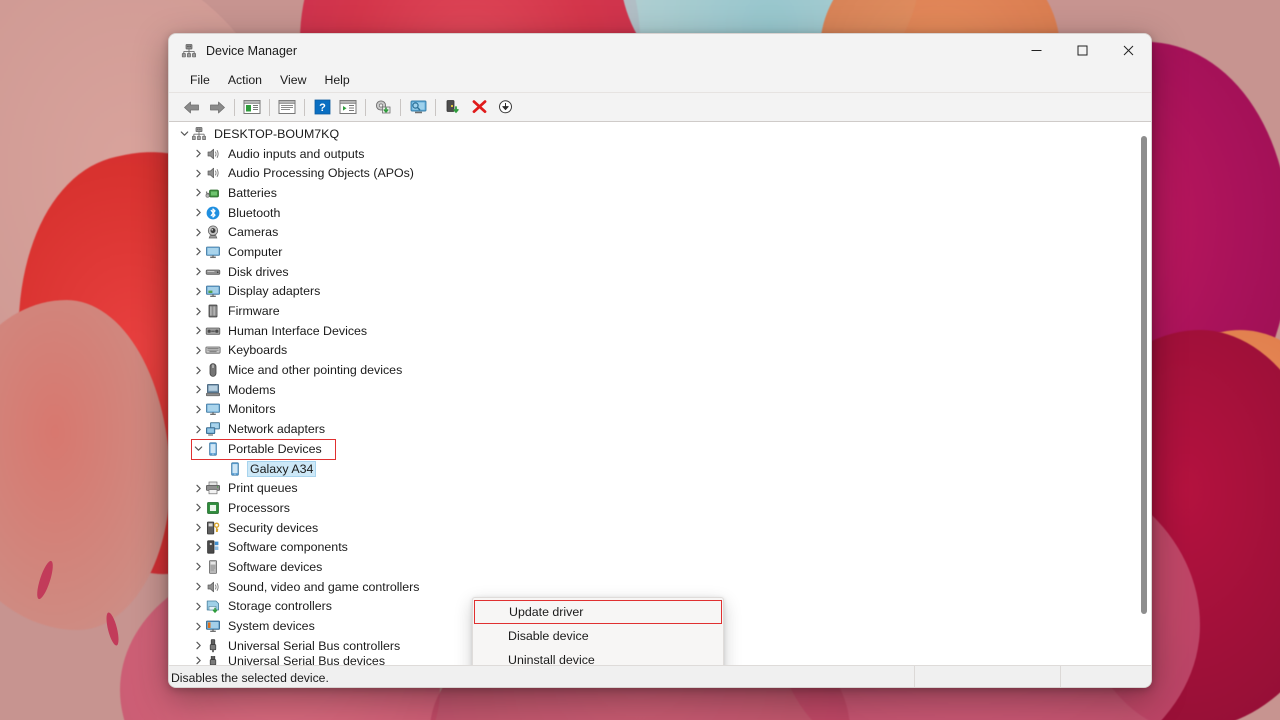  What do you see at coordinates (653, 587) in the screenshot?
I see `tree-row-sound-video-and-game-controllers: Sound, video and game controllers` at bounding box center [653, 587].